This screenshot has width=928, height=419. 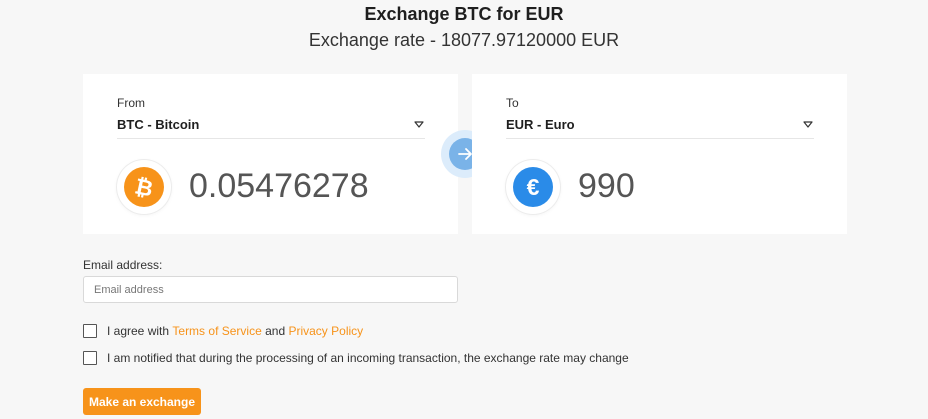 I want to click on euro-icon: €, so click(x=533, y=187).